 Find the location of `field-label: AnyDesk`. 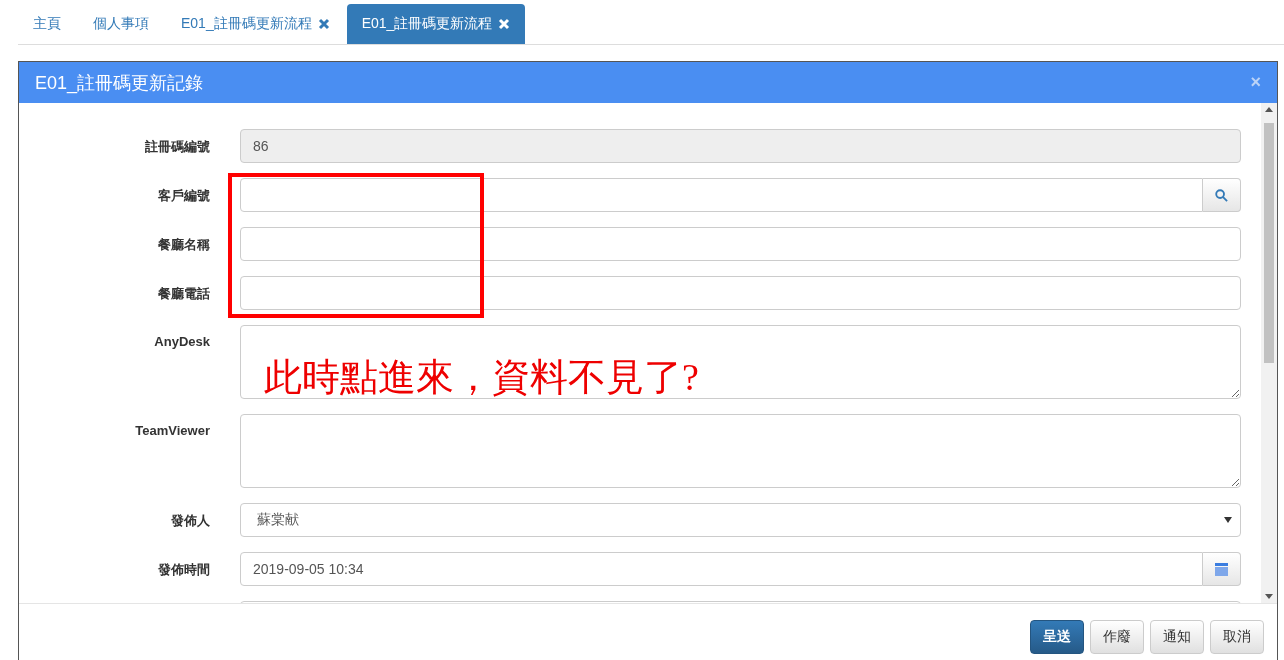

field-label: AnyDesk is located at coordinates (181, 342).